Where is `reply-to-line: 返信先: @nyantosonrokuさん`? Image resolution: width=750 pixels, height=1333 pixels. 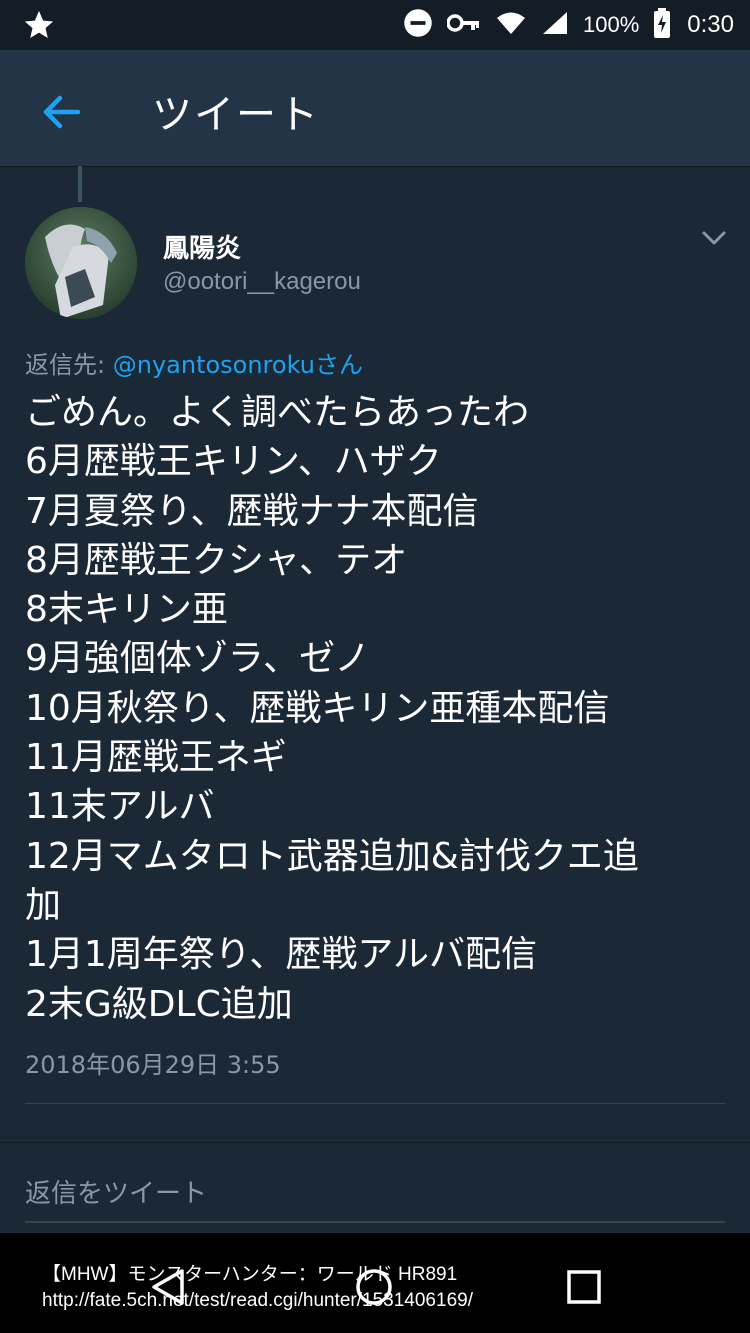 reply-to-line: 返信先: @nyantosonrokuさん is located at coordinates (194, 362).